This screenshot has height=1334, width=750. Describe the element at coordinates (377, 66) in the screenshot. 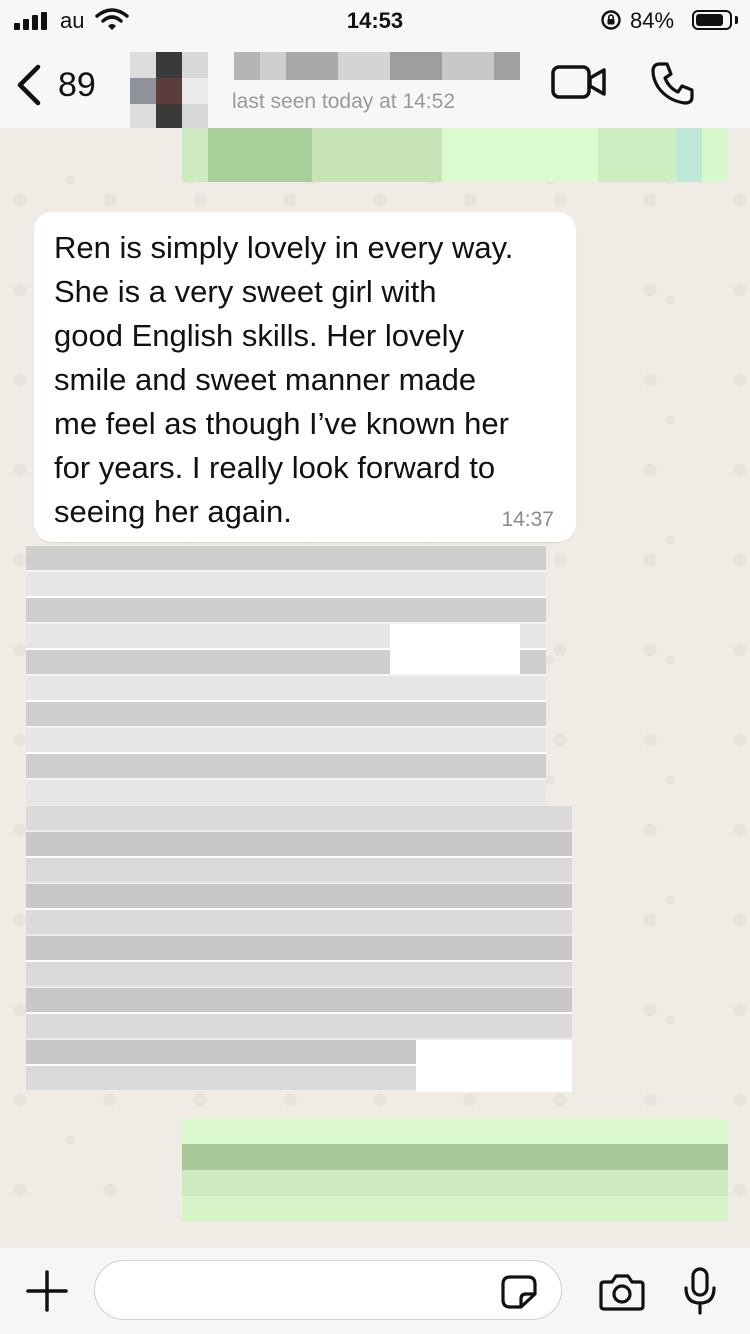

I see `contact-name-redacted` at that location.